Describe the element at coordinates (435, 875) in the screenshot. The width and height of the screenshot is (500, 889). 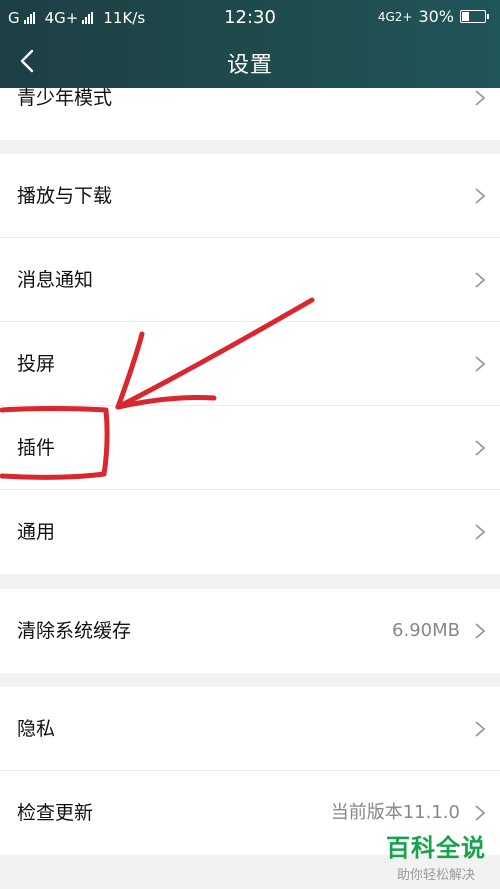
I see `watermark-subtitle: 助你轻松解决` at that location.